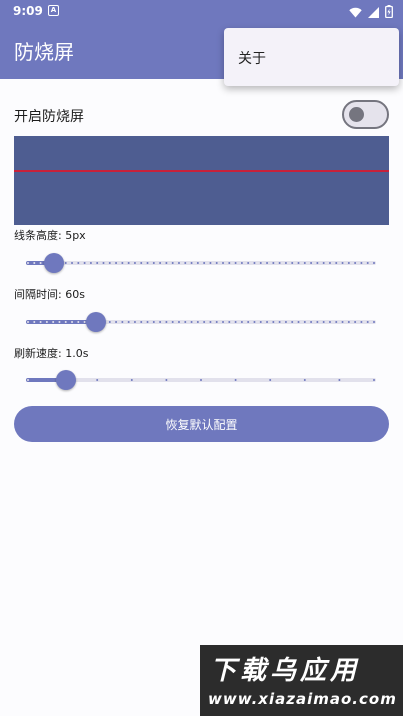  What do you see at coordinates (201, 171) in the screenshot?
I see `preview-line` at bounding box center [201, 171].